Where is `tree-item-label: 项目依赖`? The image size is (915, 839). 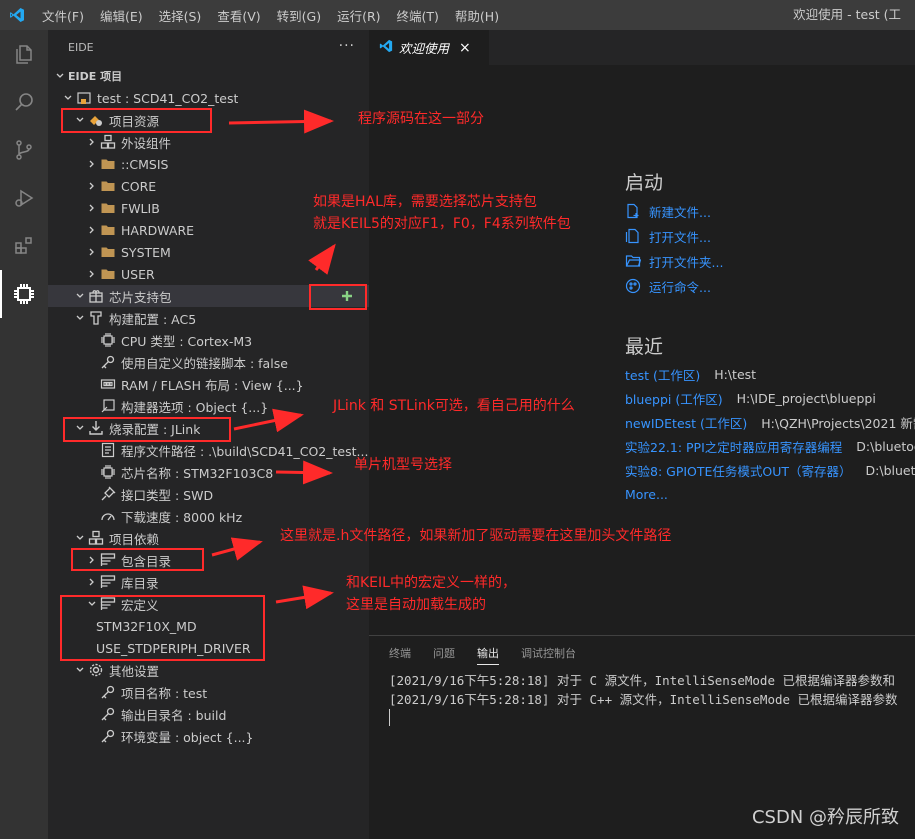 tree-item-label: 项目依赖 is located at coordinates (134, 539).